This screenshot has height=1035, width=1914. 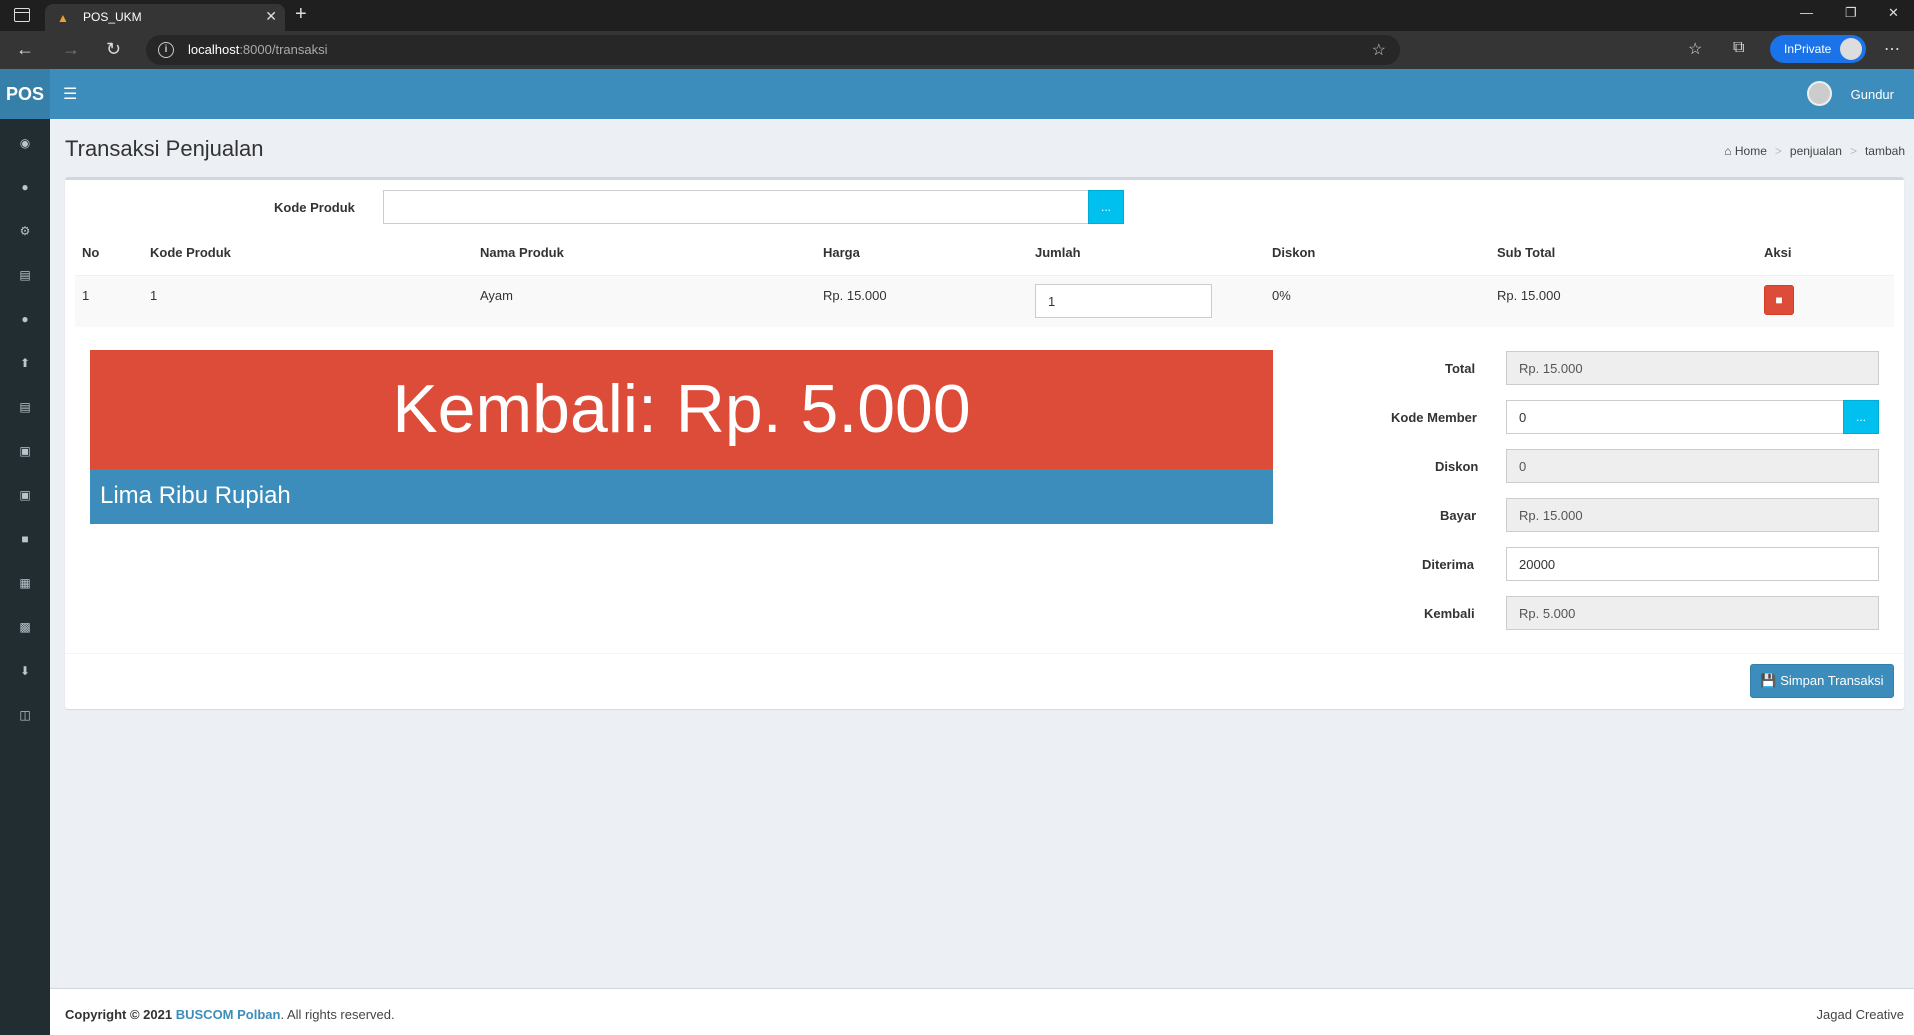 What do you see at coordinates (1738, 48) in the screenshot?
I see `collections-icon: ⧉` at bounding box center [1738, 48].